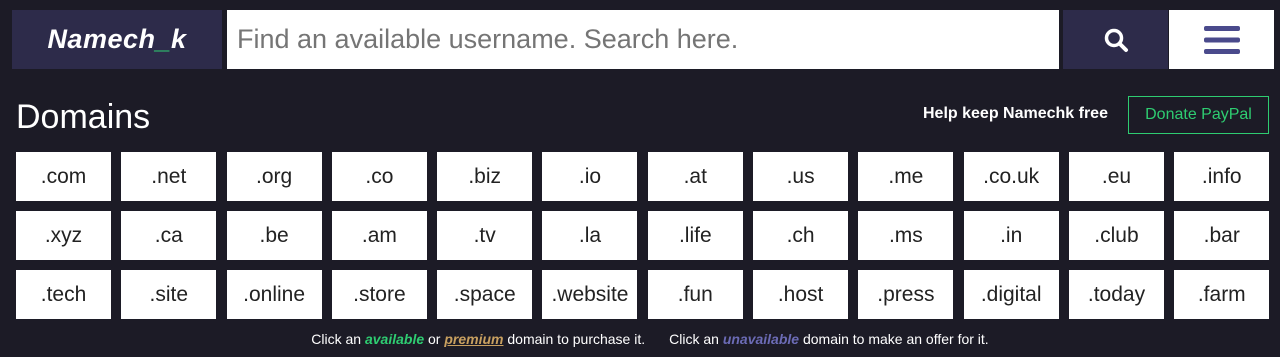 This screenshot has width=1280, height=357. Describe the element at coordinates (1011, 176) in the screenshot. I see `domain-tile: .co.uk` at that location.